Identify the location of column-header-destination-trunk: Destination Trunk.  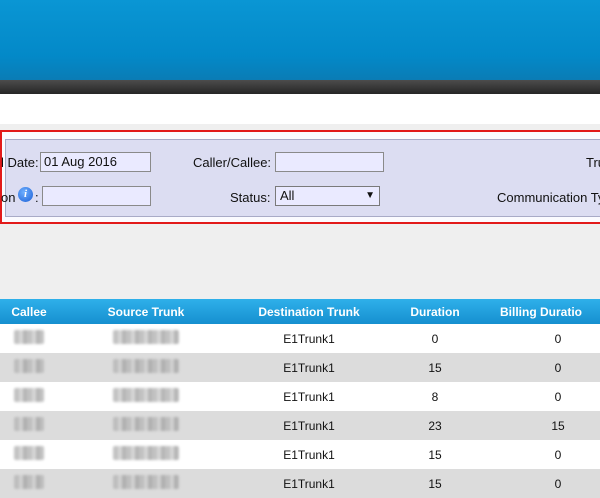
(309, 311).